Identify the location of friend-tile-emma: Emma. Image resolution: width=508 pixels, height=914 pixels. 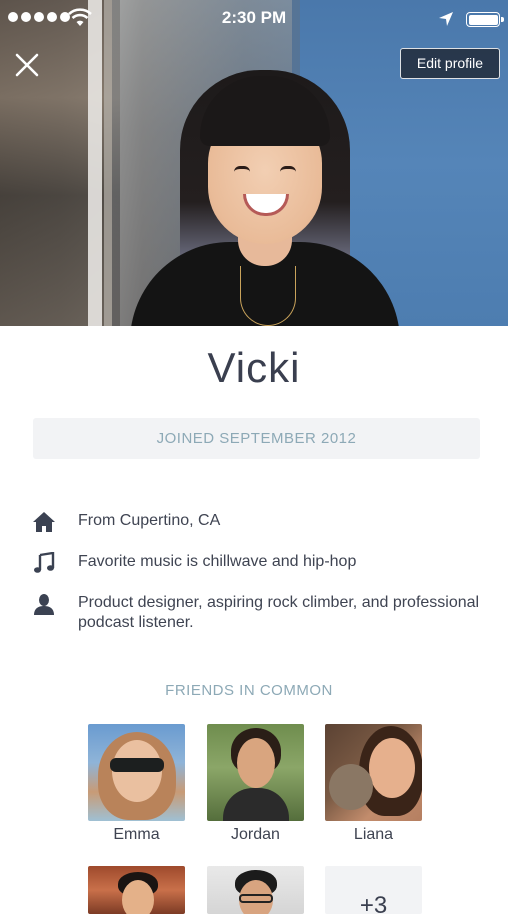
(136, 784).